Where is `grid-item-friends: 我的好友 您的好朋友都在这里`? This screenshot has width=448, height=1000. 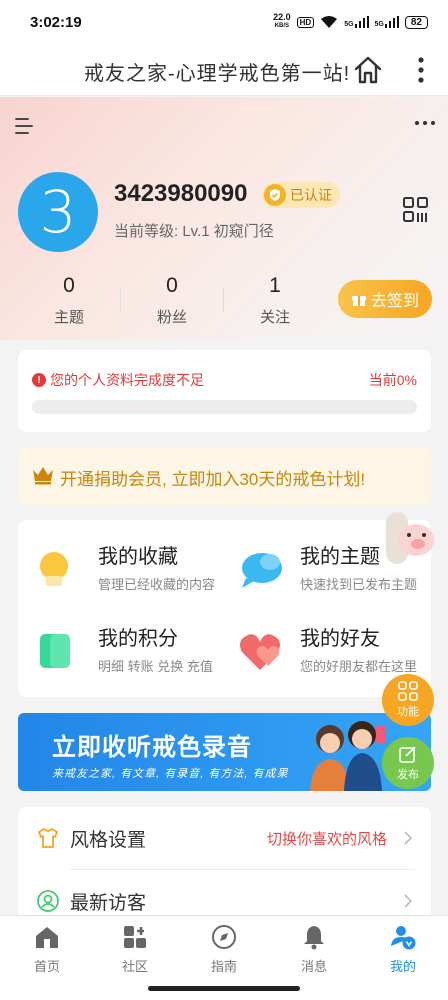 grid-item-friends: 我的好友 您的好朋友都在这里 is located at coordinates (338, 652).